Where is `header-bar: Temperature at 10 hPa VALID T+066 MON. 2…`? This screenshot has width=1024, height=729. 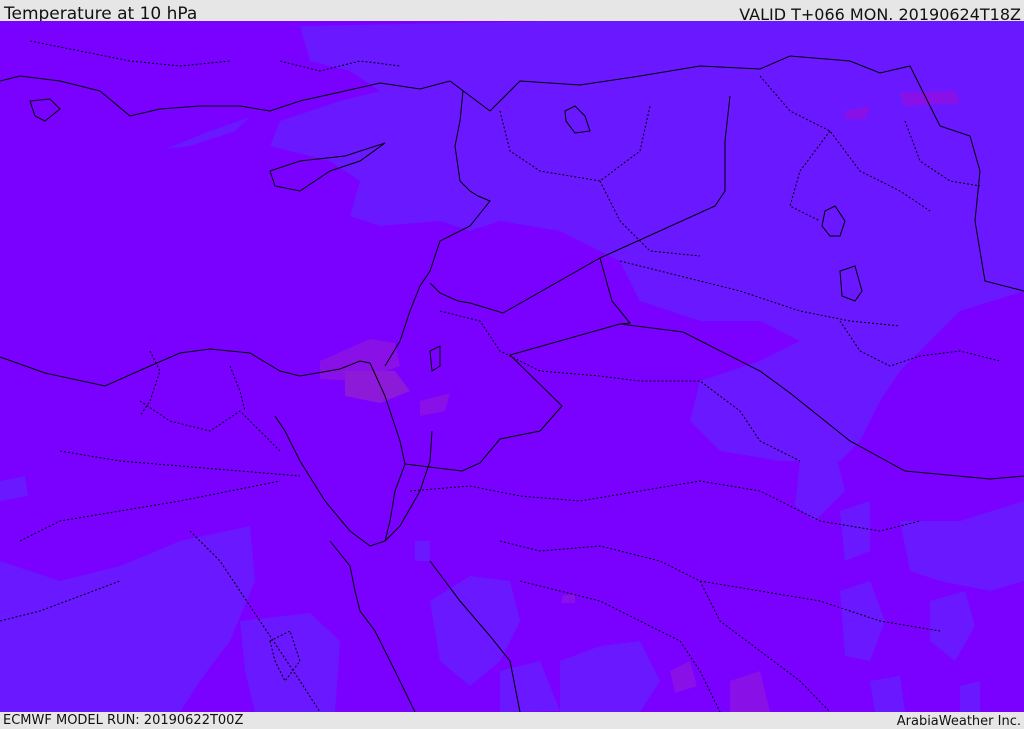
header-bar: Temperature at 10 hPa VALID T+066 MON. 2… is located at coordinates (512, 12).